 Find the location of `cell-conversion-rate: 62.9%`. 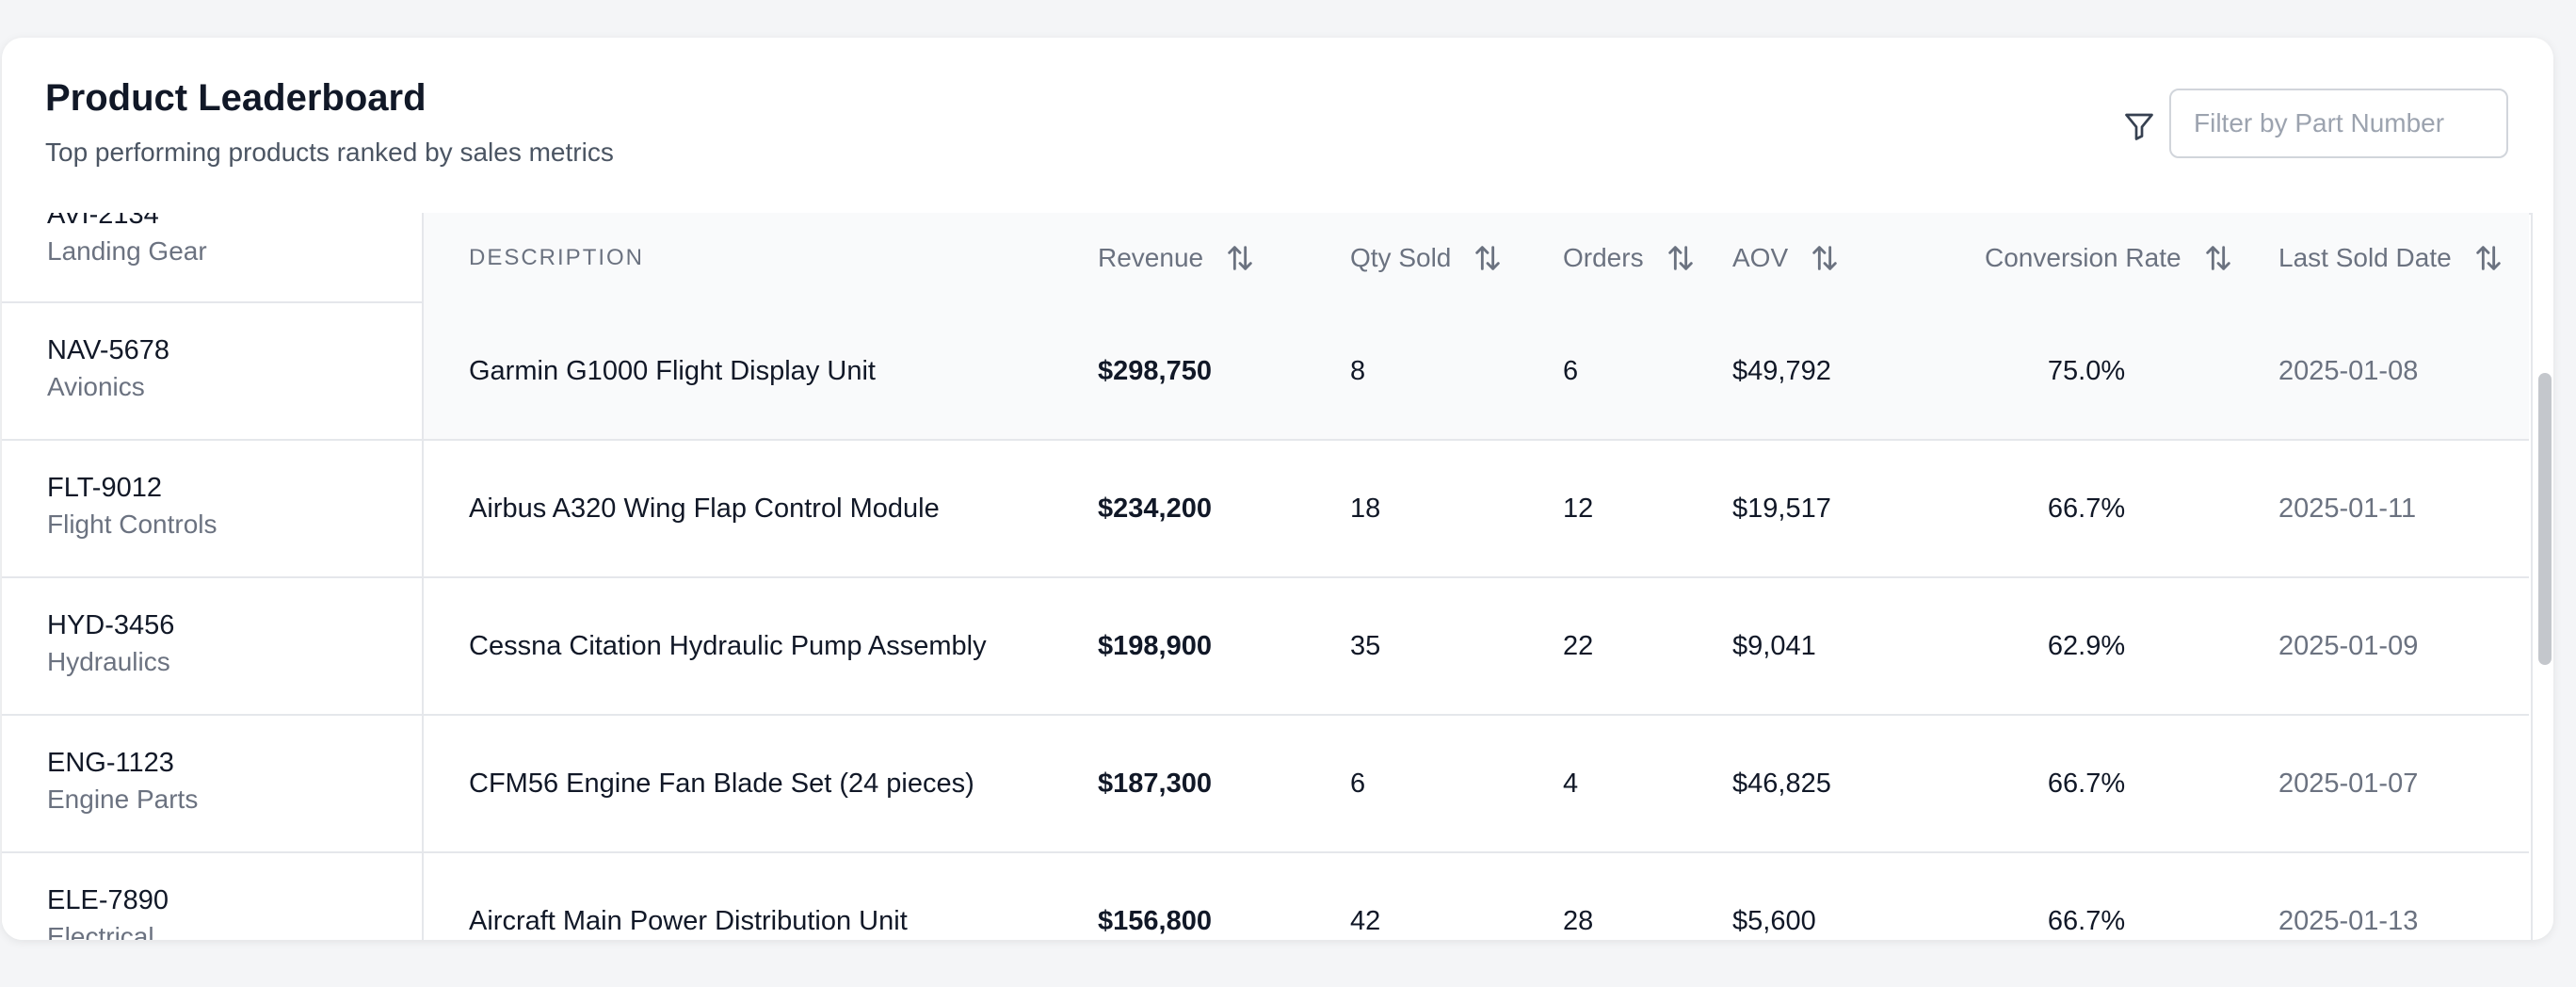

cell-conversion-rate: 62.9% is located at coordinates (2086, 646).